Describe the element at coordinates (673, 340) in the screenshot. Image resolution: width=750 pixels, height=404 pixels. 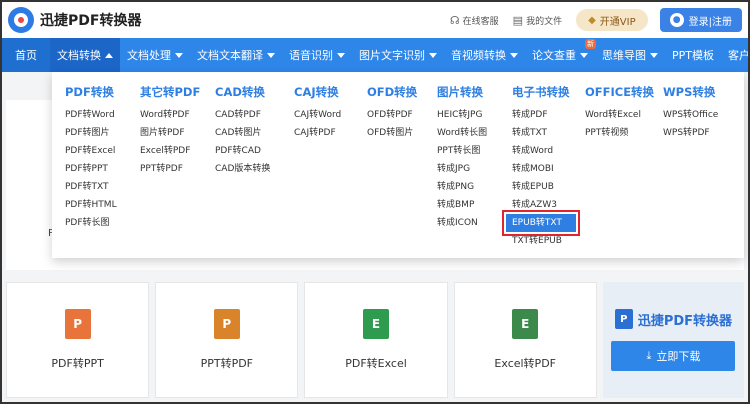
I see `download-promo: P 迅捷PDF转换器 ⤓ 立即下载` at that location.